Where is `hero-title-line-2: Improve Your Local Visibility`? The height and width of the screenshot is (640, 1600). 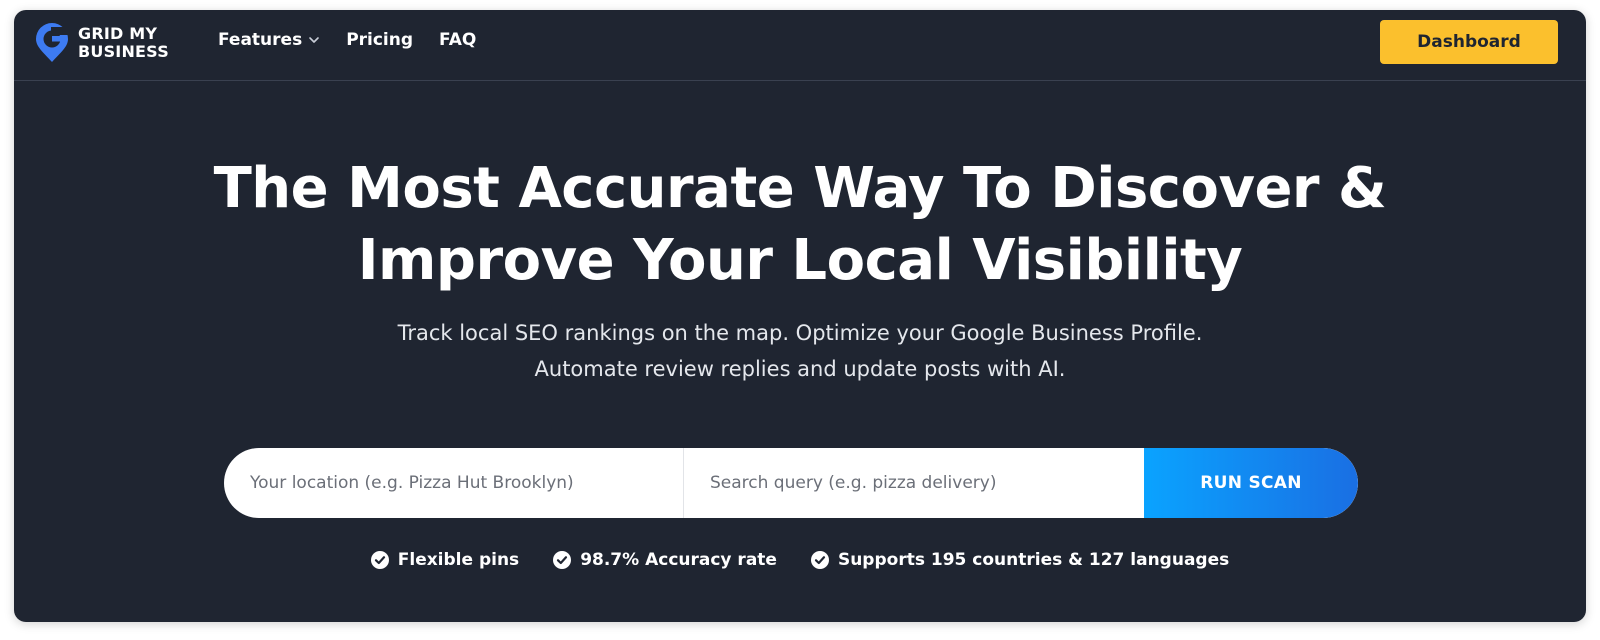 hero-title-line-2: Improve Your Local Visibility is located at coordinates (800, 260).